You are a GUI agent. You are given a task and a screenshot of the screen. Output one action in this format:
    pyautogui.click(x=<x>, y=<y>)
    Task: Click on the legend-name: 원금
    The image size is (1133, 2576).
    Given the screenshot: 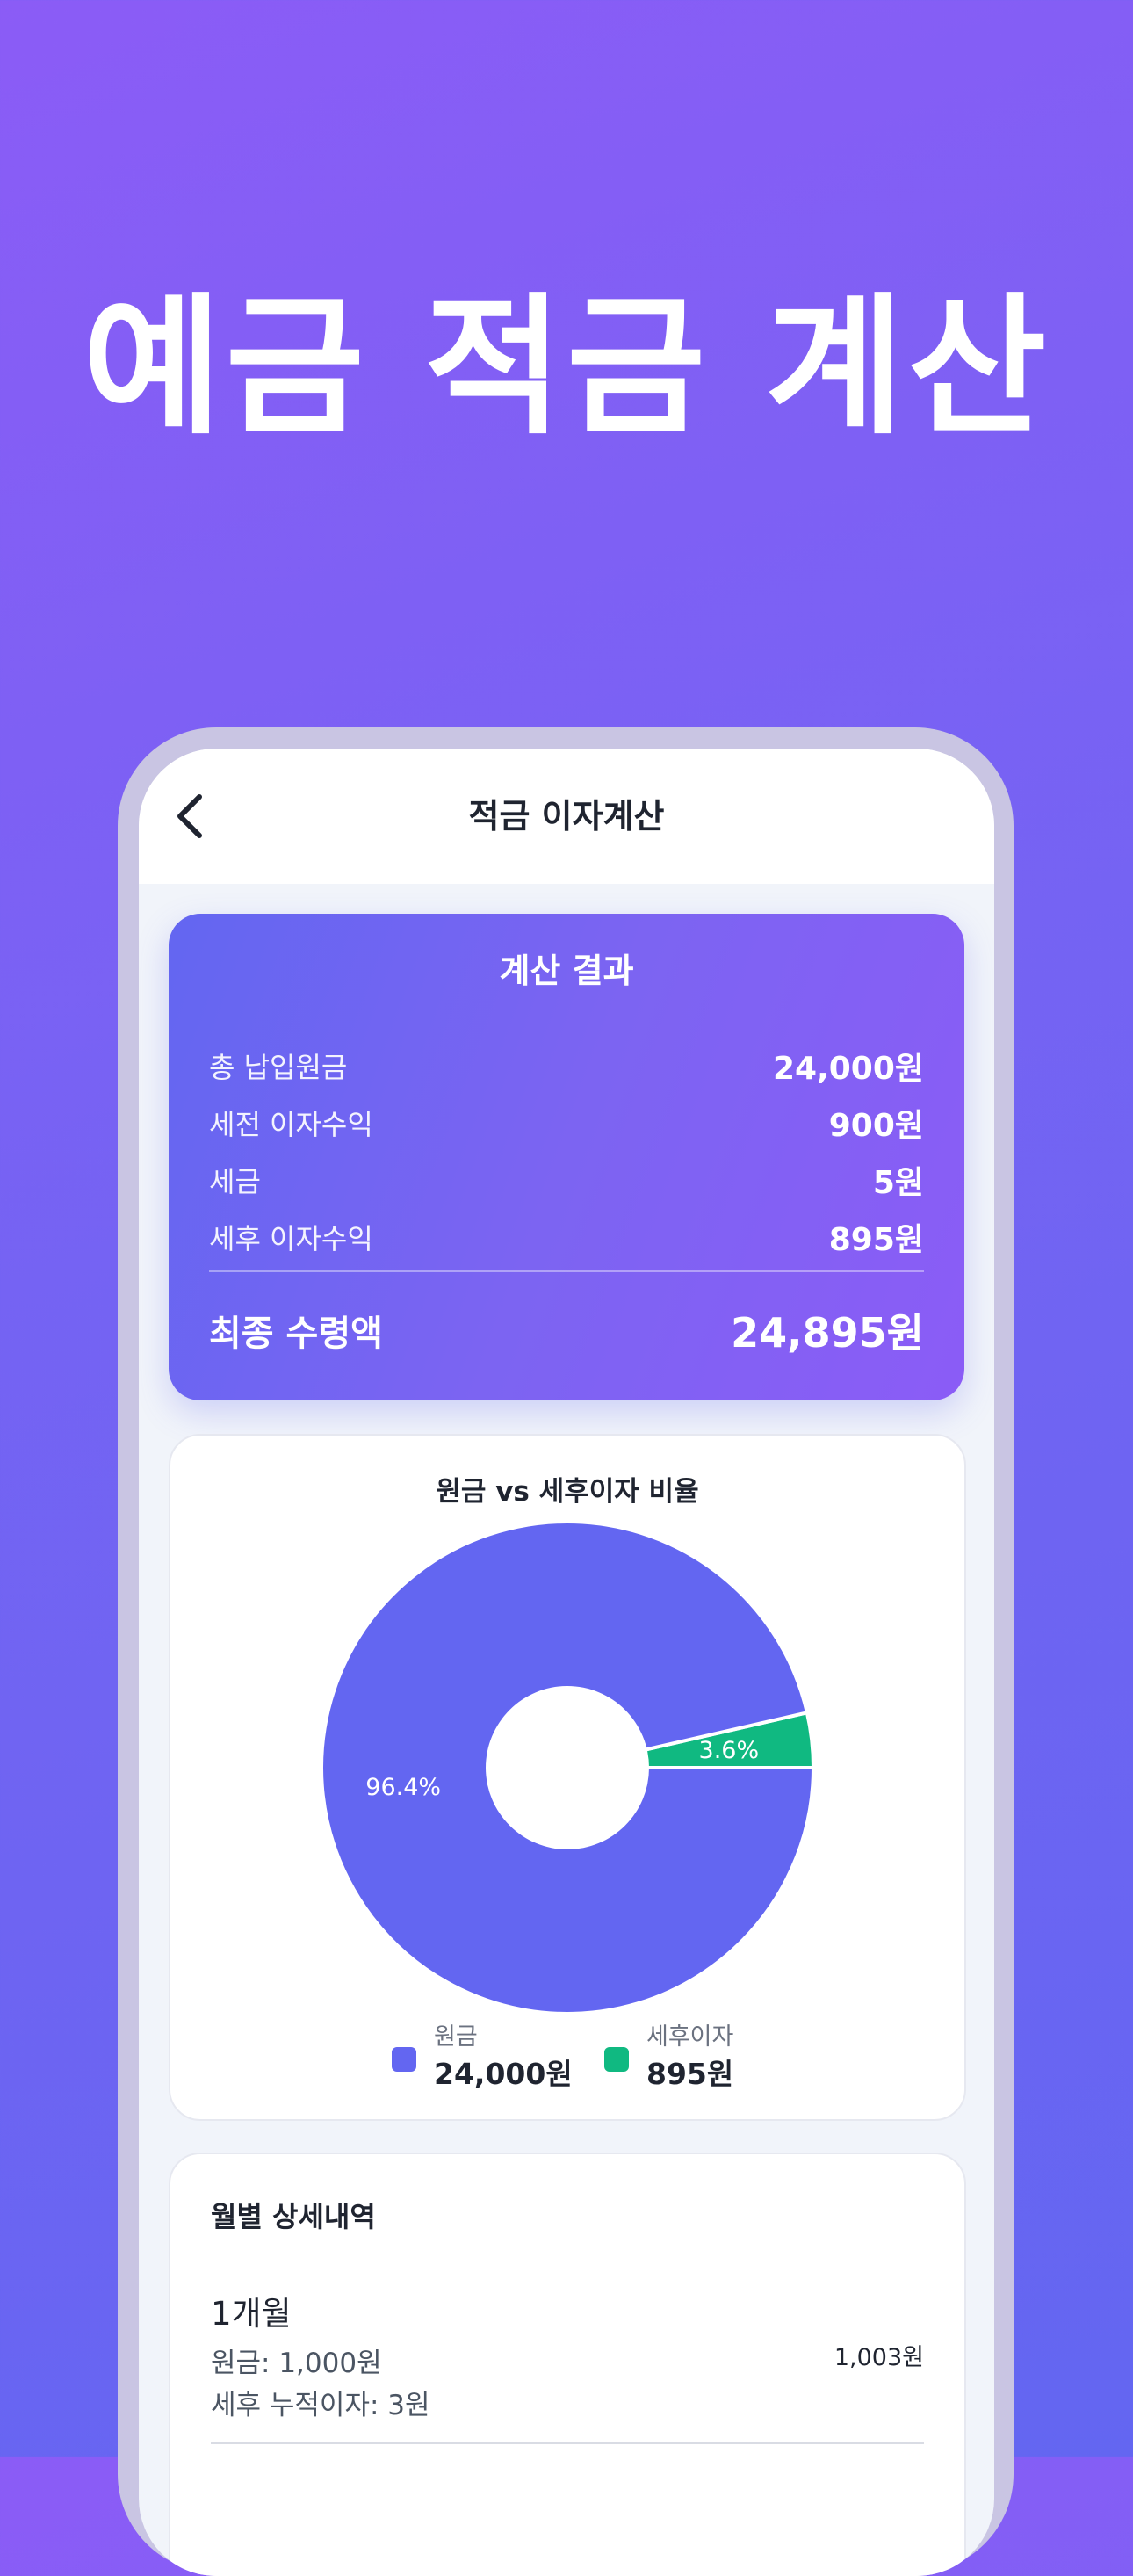 What is the action you would take?
    pyautogui.click(x=456, y=2037)
    